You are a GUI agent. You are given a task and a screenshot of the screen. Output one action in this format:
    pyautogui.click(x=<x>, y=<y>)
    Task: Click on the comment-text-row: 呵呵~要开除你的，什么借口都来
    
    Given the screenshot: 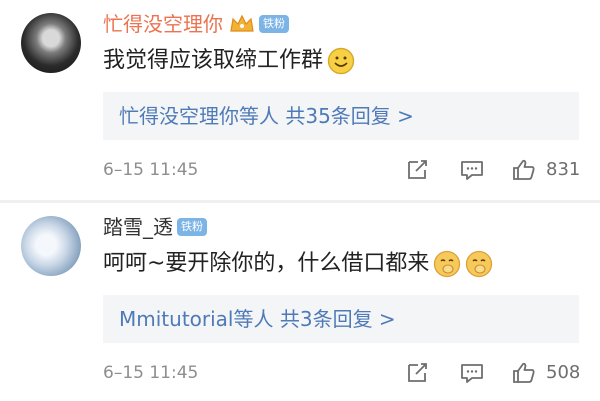 What is the action you would take?
    pyautogui.click(x=298, y=264)
    